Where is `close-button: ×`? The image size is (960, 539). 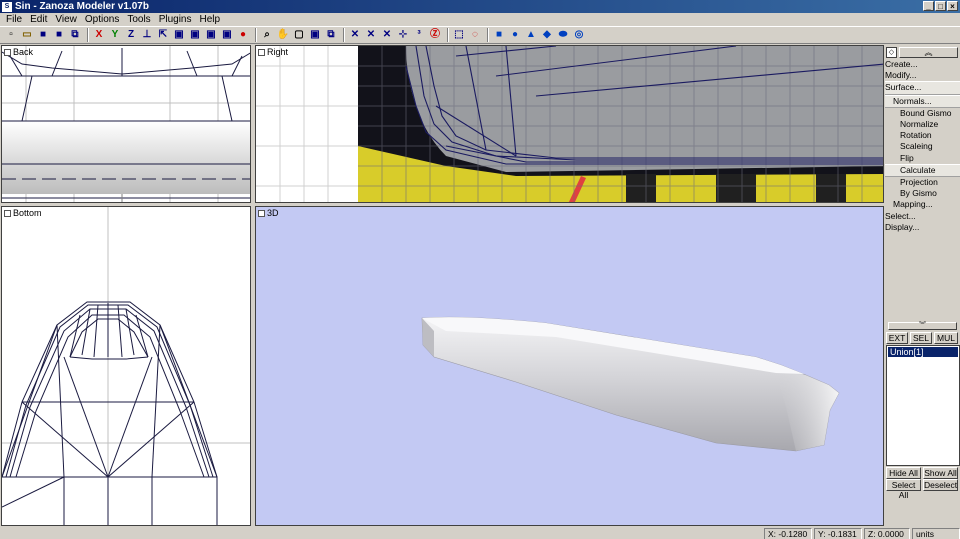 close-button: × is located at coordinates (952, 6).